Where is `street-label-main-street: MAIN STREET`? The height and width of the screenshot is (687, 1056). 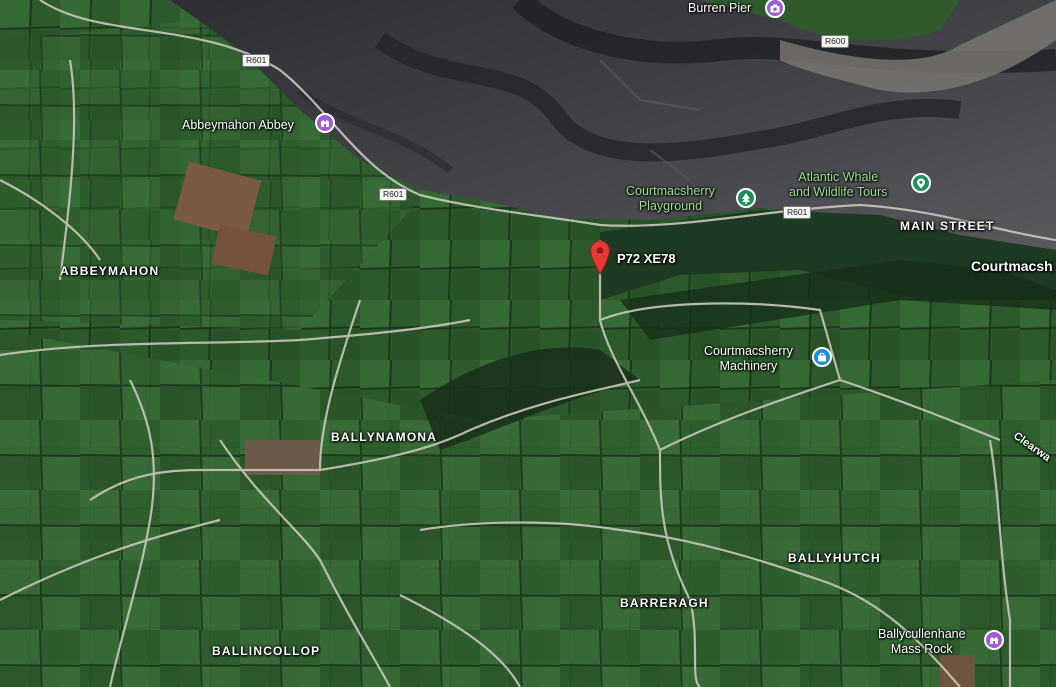
street-label-main-street: MAIN STREET is located at coordinates (947, 226).